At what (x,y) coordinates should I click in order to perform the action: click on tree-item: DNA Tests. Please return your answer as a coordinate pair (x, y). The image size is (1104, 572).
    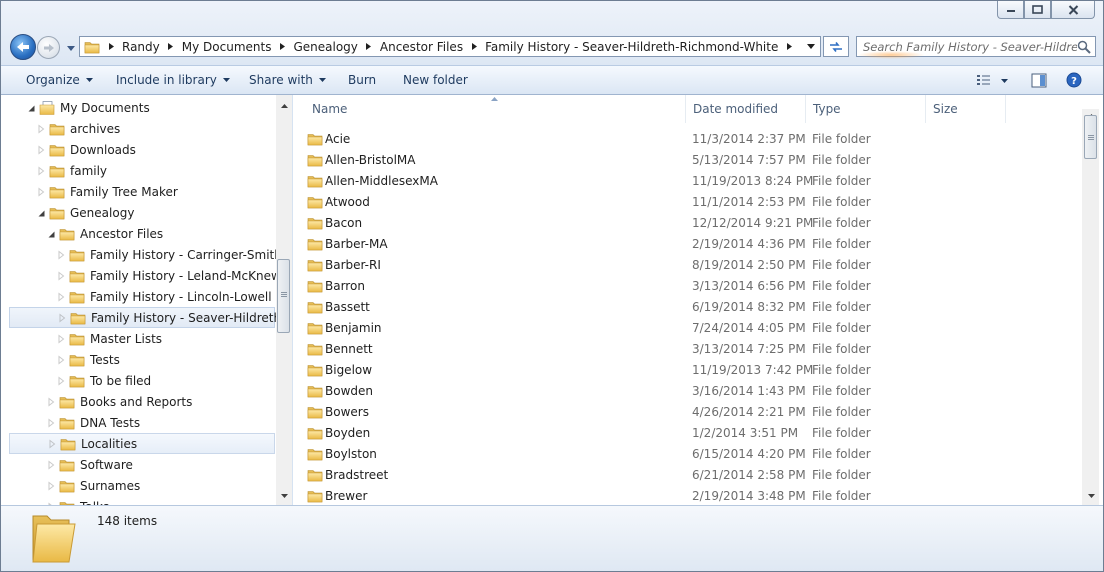
    Looking at the image, I should click on (142, 422).